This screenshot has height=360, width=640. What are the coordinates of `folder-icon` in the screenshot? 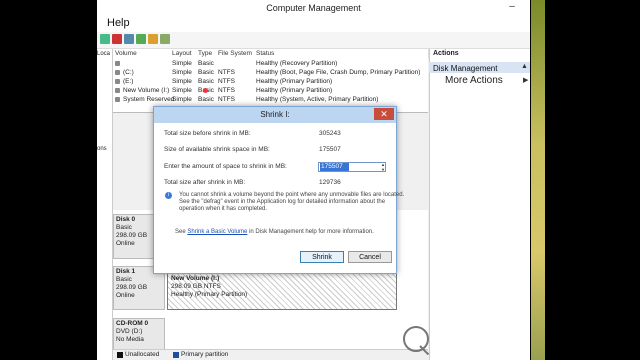 It's located at (153, 39).